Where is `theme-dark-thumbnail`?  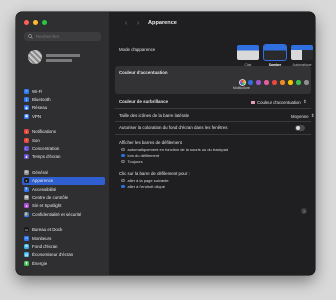 theme-dark-thumbnail is located at coordinates (275, 52).